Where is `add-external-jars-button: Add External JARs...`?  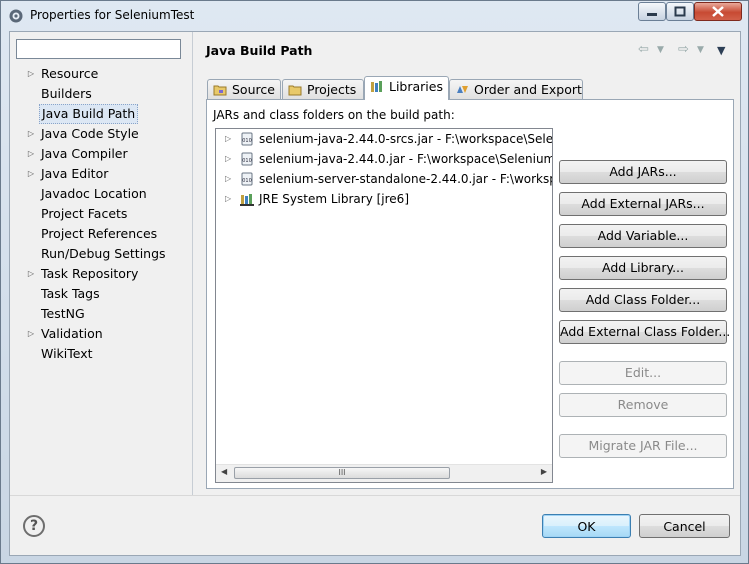 add-external-jars-button: Add External JARs... is located at coordinates (643, 204).